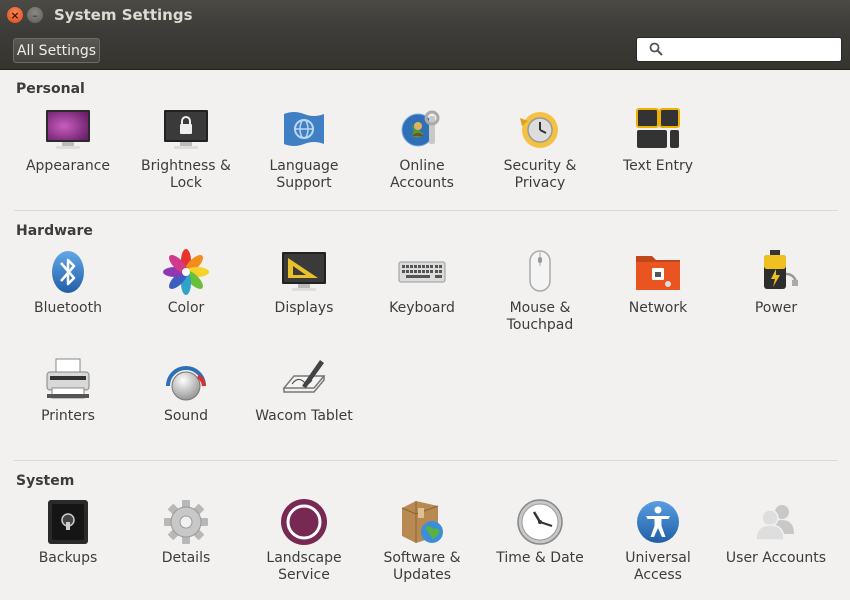  I want to click on minimize-window-button: –, so click(35, 15).